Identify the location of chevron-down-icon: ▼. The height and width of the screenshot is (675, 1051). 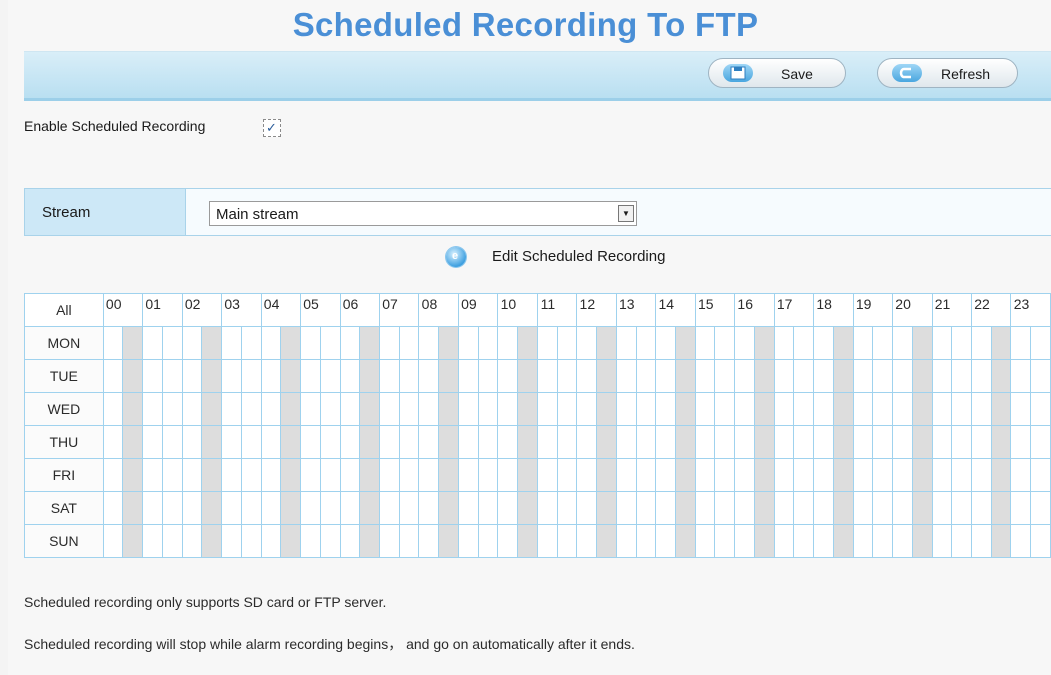
(626, 213).